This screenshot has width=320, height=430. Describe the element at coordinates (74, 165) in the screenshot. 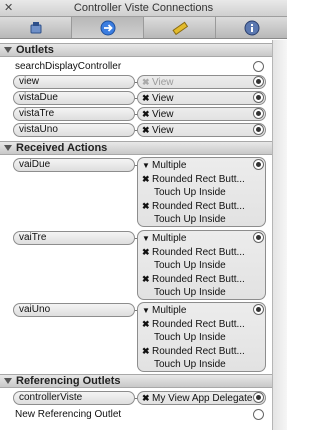

I see `action-pill-vaiDue: vaiDue` at that location.